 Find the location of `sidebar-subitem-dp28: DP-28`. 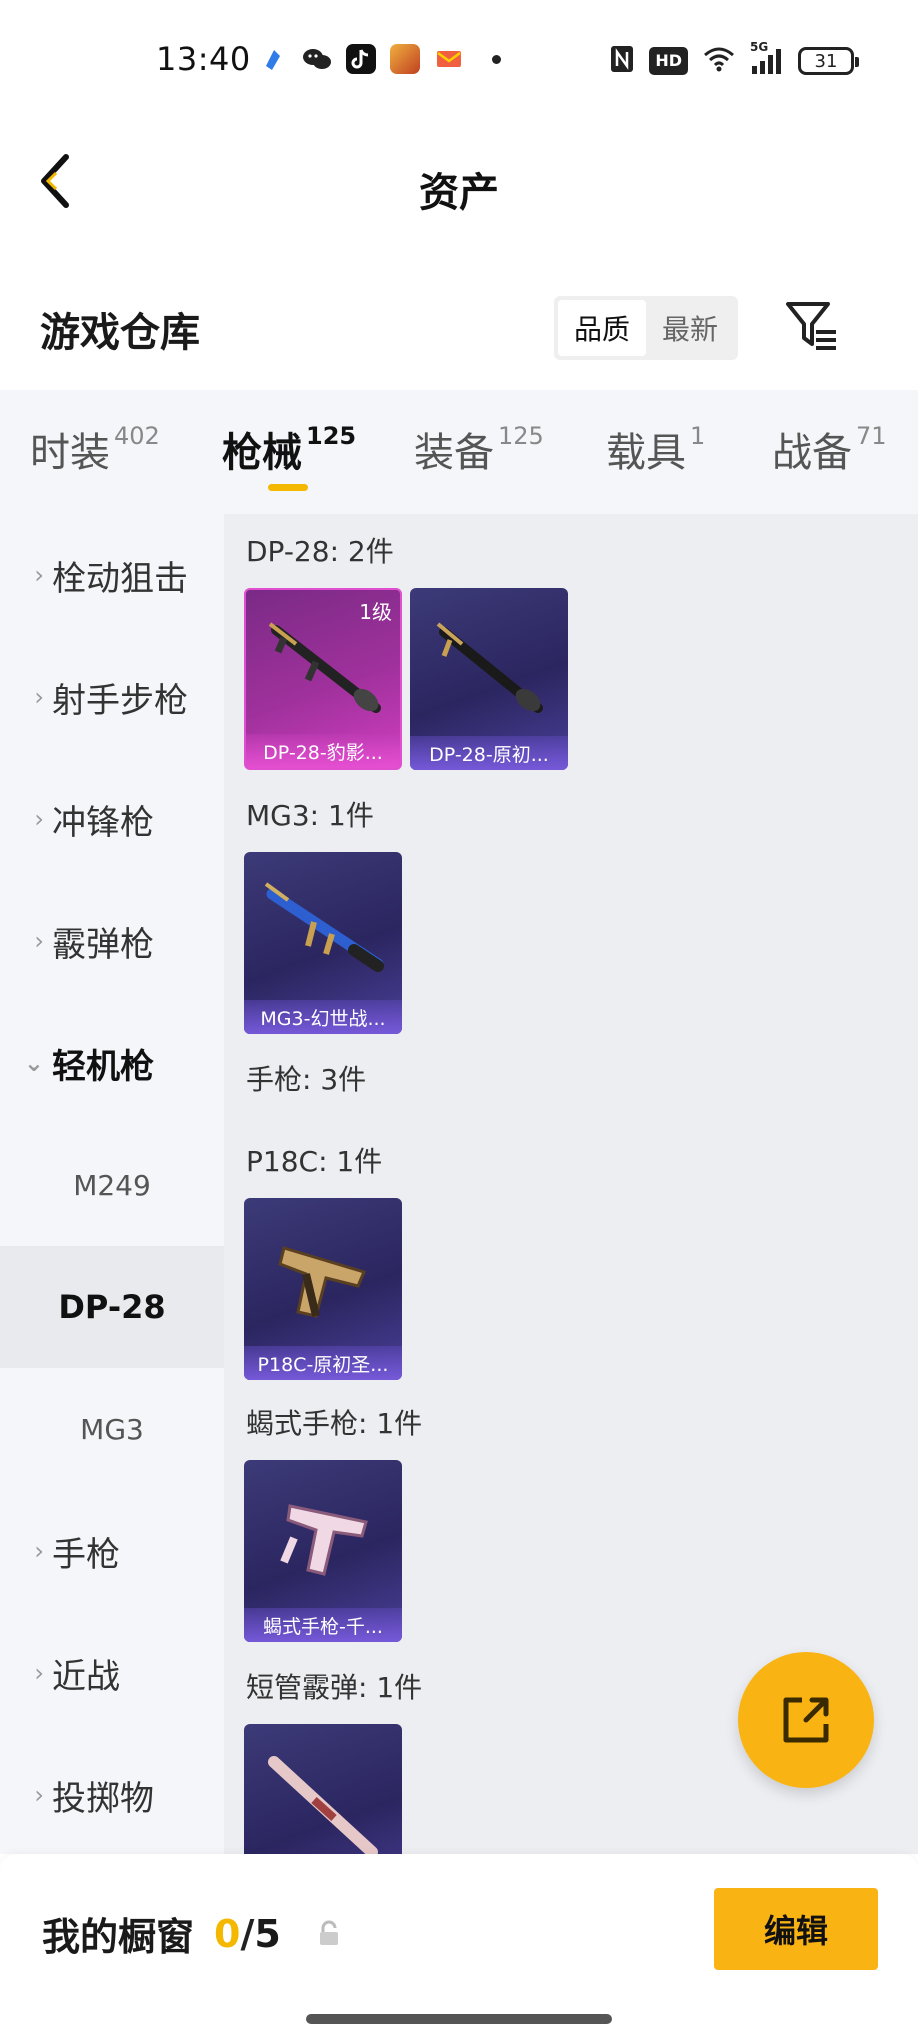

sidebar-subitem-dp28: DP-28 is located at coordinates (112, 1307).